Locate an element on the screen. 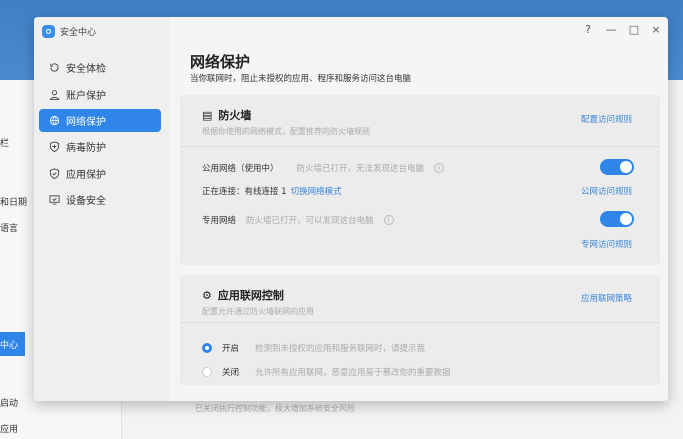 The height and width of the screenshot is (439, 683). bg-item: 启动 is located at coordinates (9, 404).